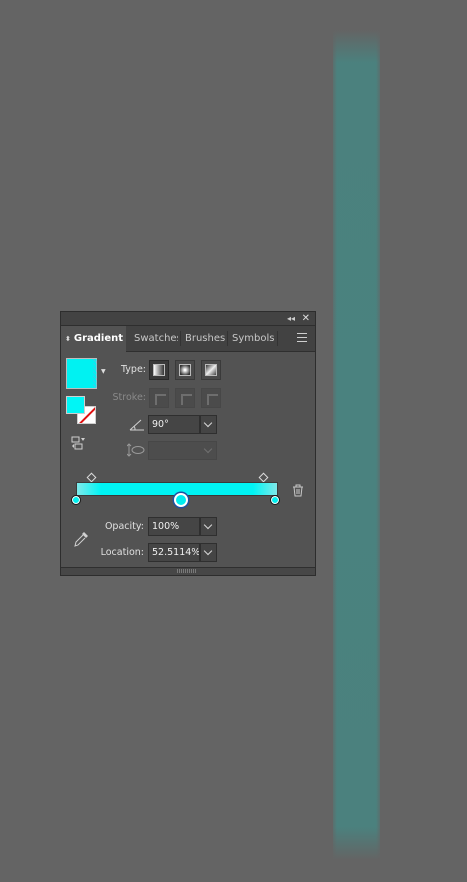  I want to click on stroke-across-button, so click(211, 398).